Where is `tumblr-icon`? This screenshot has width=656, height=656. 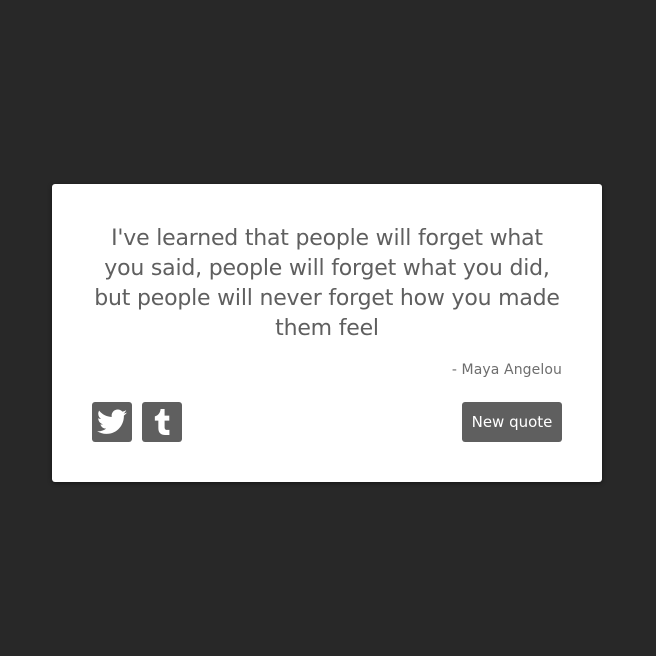
tumblr-icon is located at coordinates (162, 422).